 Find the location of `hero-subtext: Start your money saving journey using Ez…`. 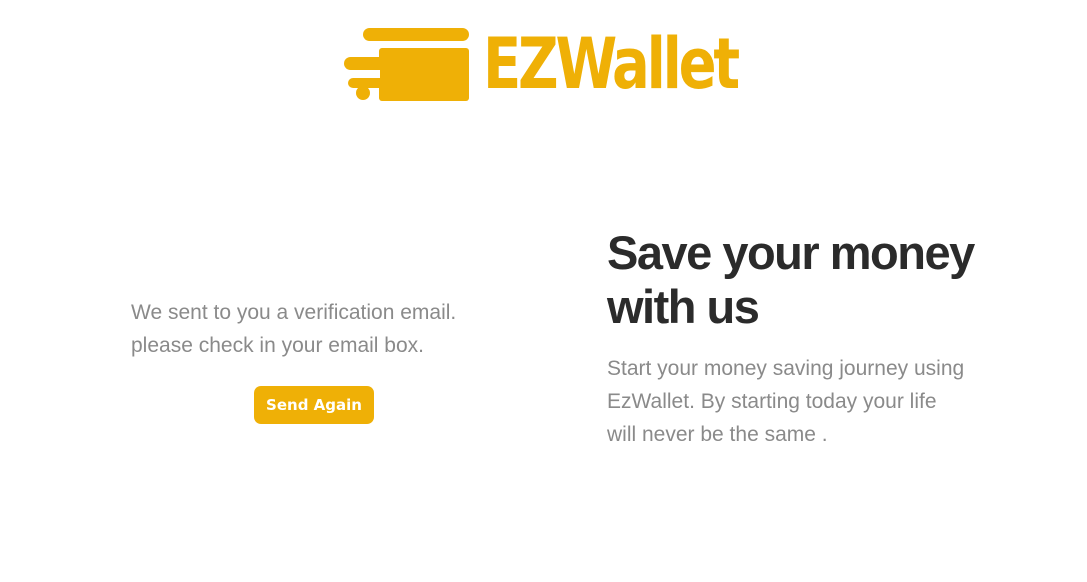

hero-subtext: Start your money saving journey using Ez… is located at coordinates (786, 401).